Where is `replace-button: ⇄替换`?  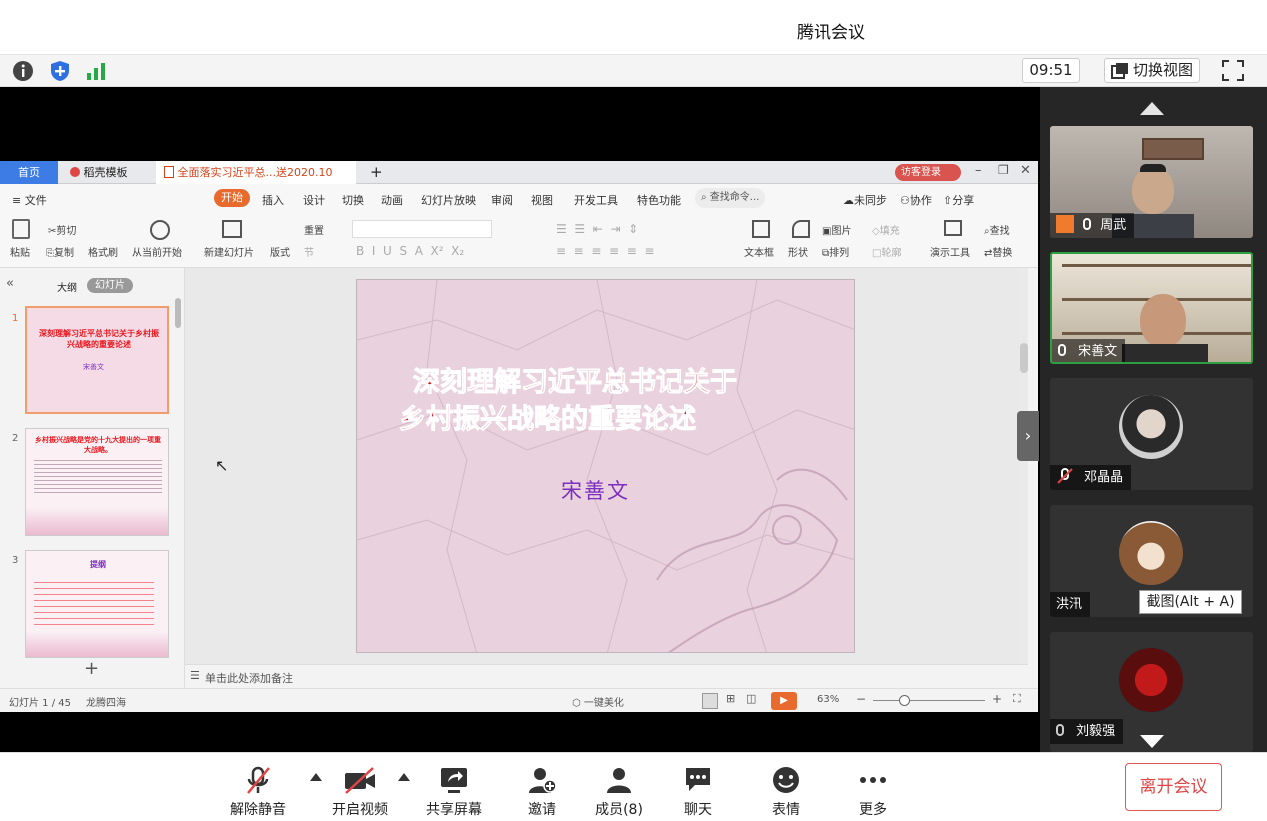
replace-button: ⇄替换 is located at coordinates (998, 251).